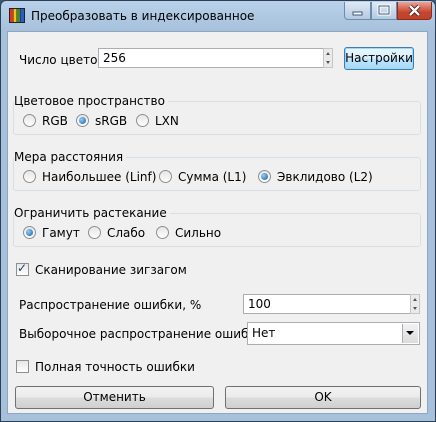  What do you see at coordinates (99, 177) in the screenshot?
I see `radio-linf-label: Наибольшее (Linf)` at bounding box center [99, 177].